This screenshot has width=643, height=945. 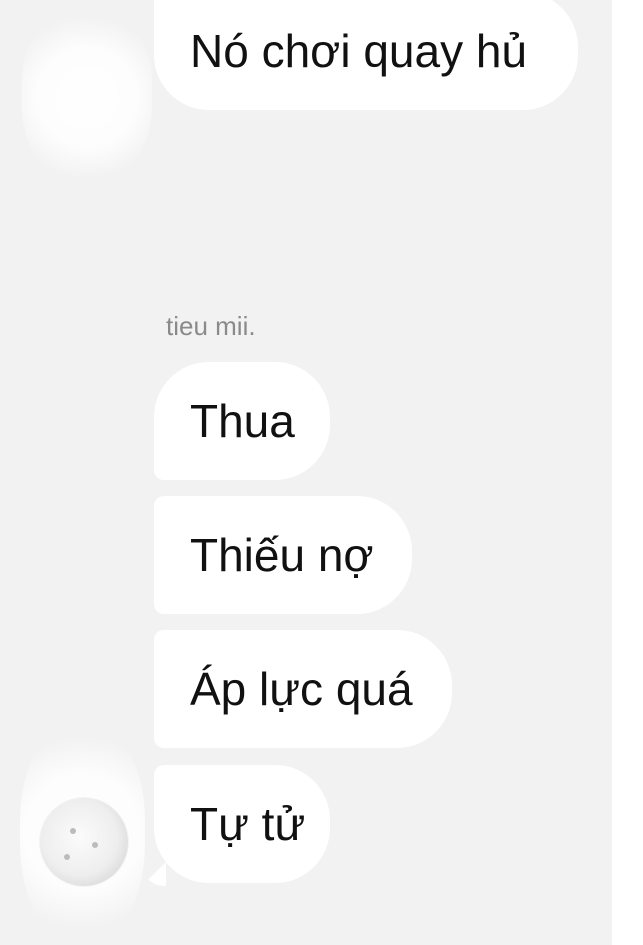 I want to click on message-text: Nó chơi quay hủ, so click(x=359, y=51).